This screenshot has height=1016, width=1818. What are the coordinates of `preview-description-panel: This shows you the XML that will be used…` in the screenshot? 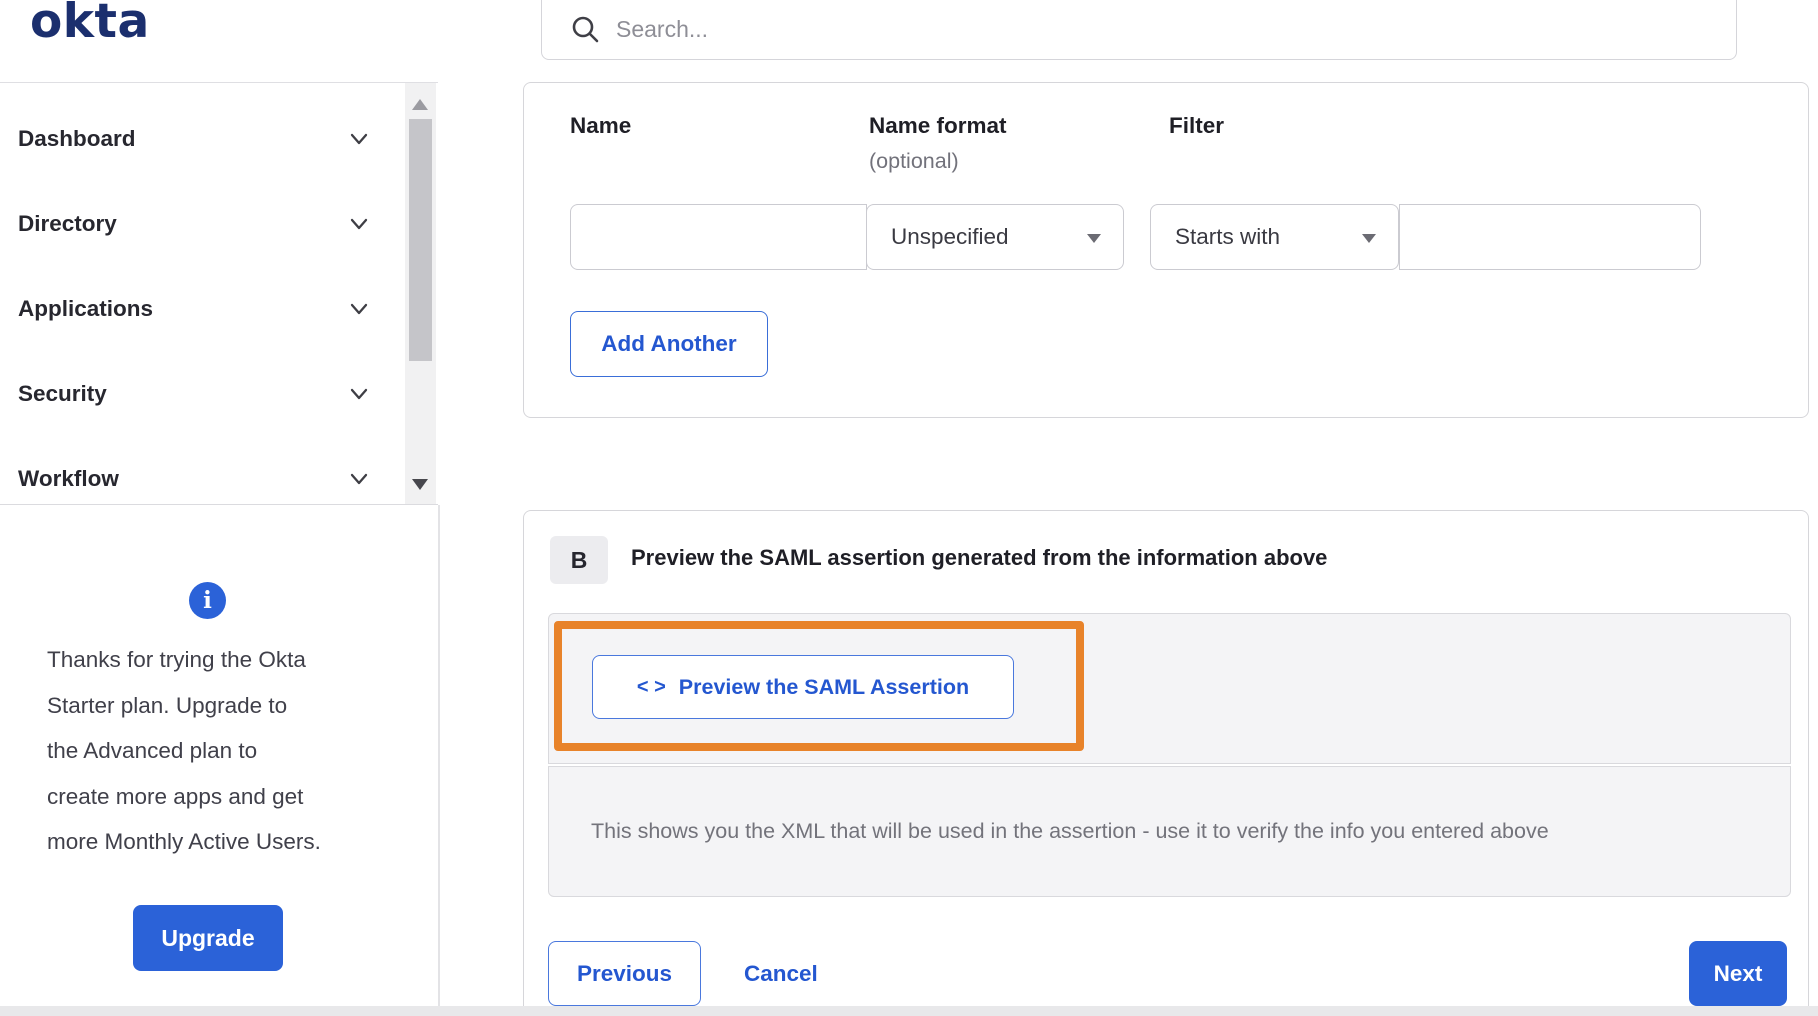 It's located at (1169, 831).